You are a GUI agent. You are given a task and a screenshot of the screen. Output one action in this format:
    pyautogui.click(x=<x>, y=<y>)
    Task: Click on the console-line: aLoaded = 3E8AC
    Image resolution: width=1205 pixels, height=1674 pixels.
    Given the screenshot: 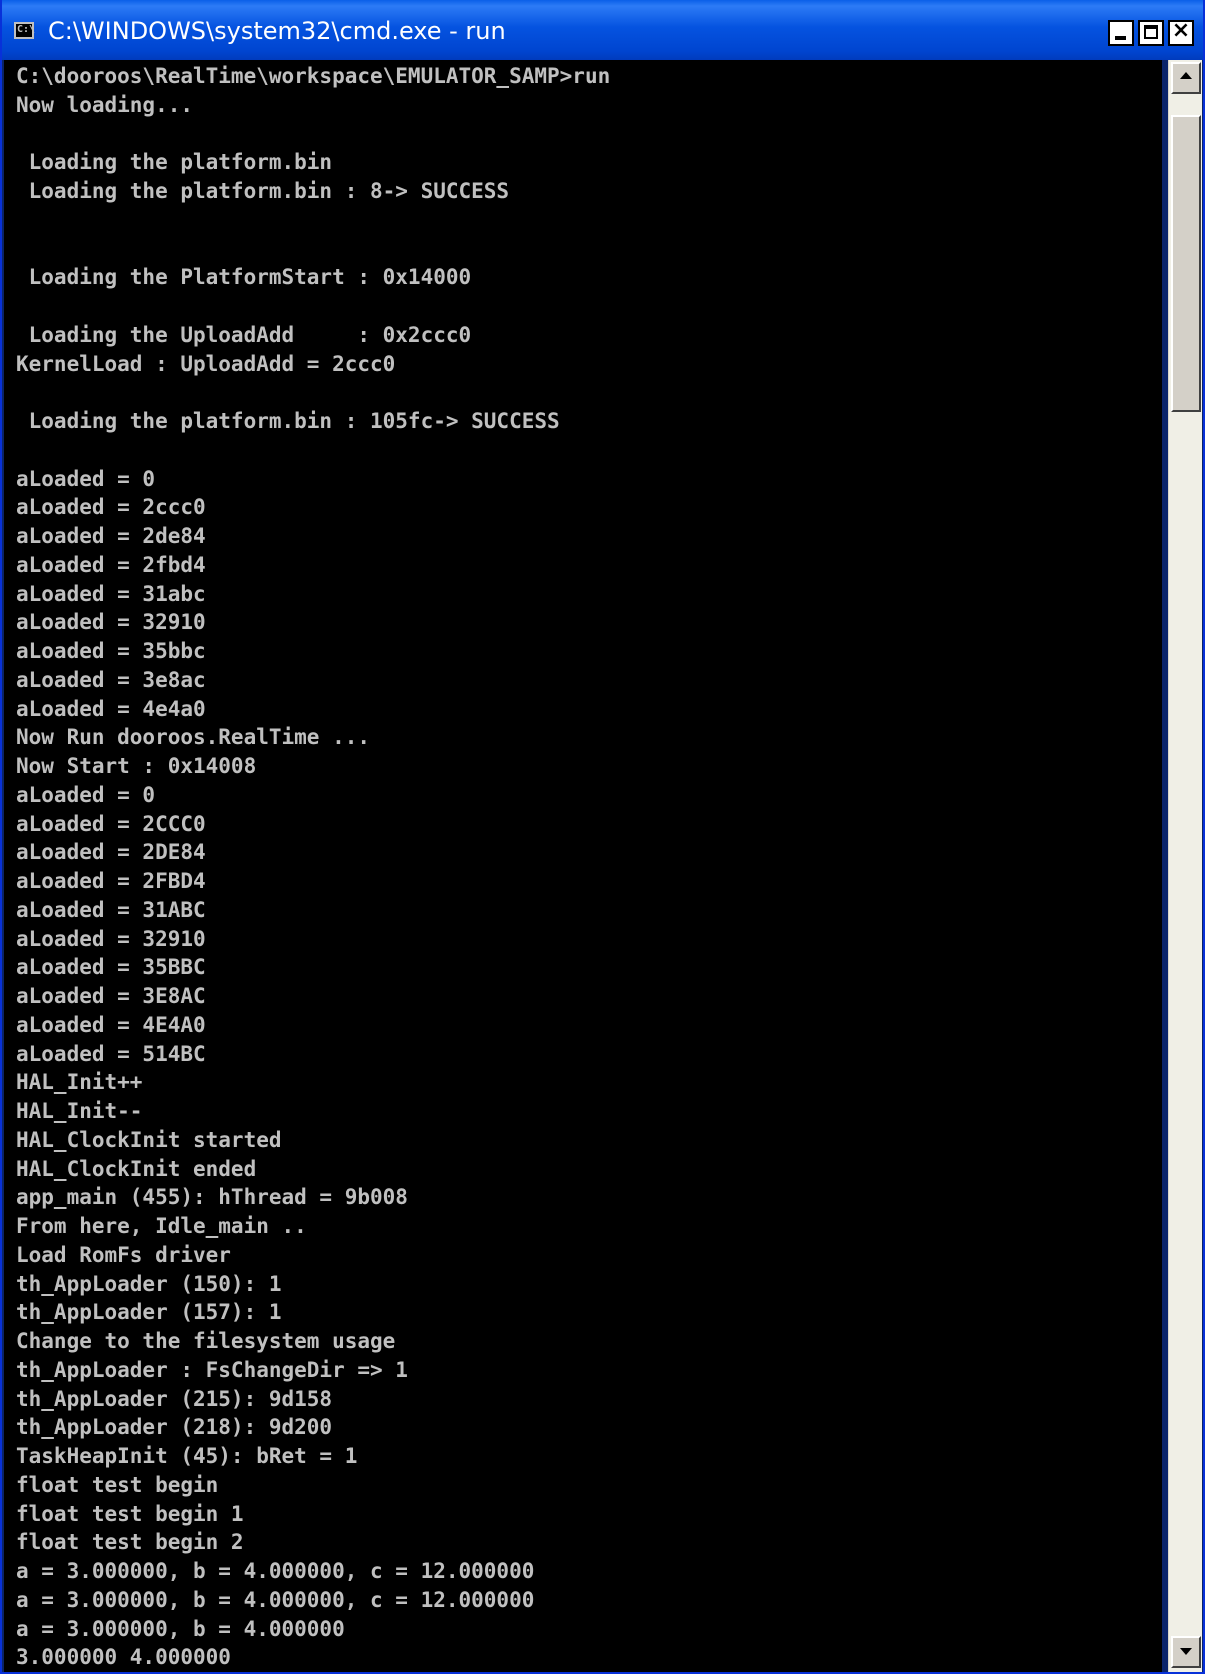 What is the action you would take?
    pyautogui.click(x=111, y=996)
    